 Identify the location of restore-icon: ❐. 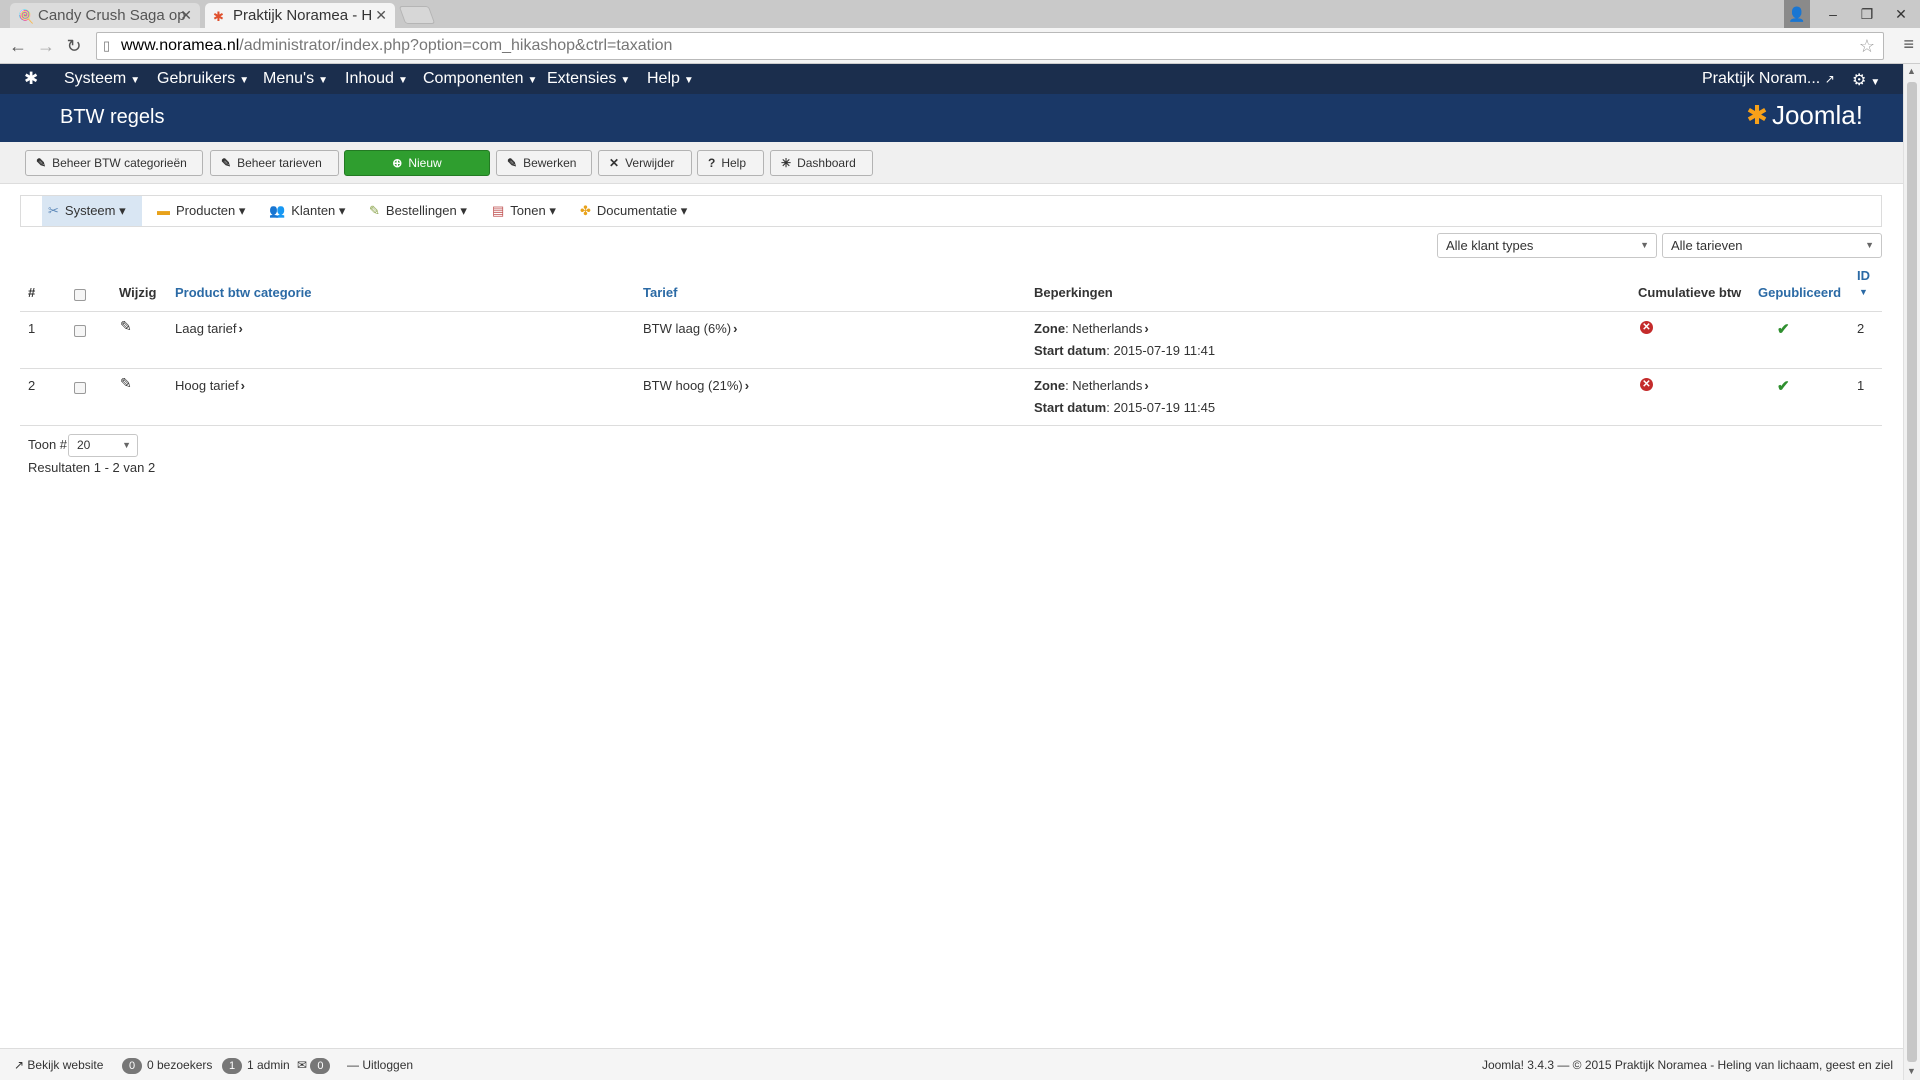
(1867, 14).